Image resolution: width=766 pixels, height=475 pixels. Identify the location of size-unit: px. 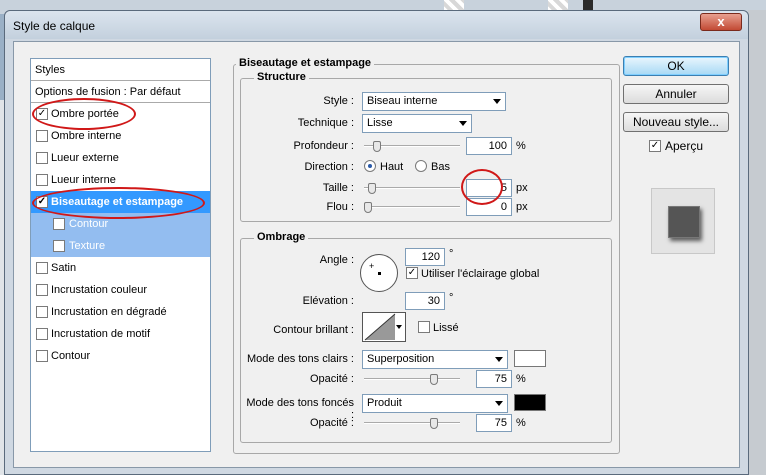
(522, 188).